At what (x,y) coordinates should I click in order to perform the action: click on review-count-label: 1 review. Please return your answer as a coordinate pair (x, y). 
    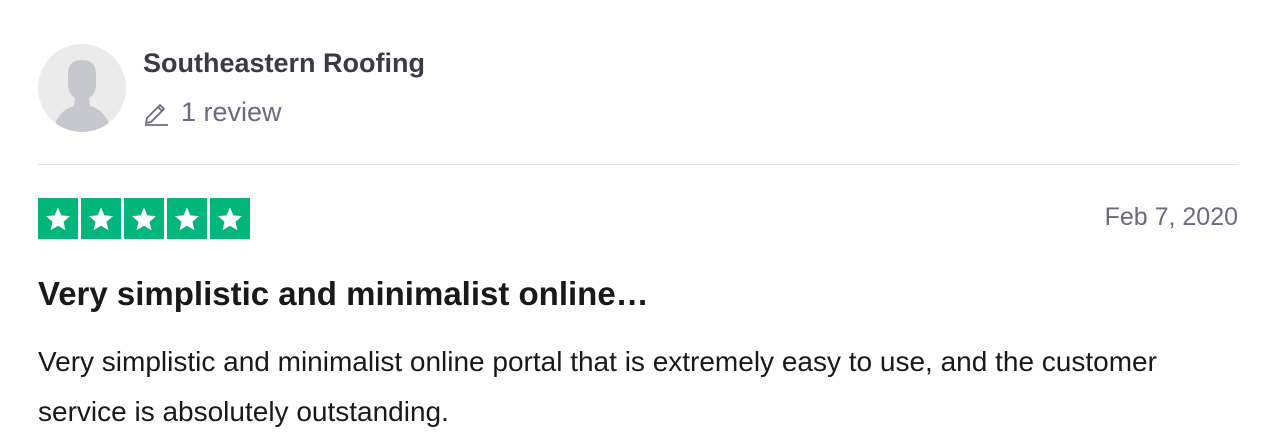
    Looking at the image, I should click on (231, 111).